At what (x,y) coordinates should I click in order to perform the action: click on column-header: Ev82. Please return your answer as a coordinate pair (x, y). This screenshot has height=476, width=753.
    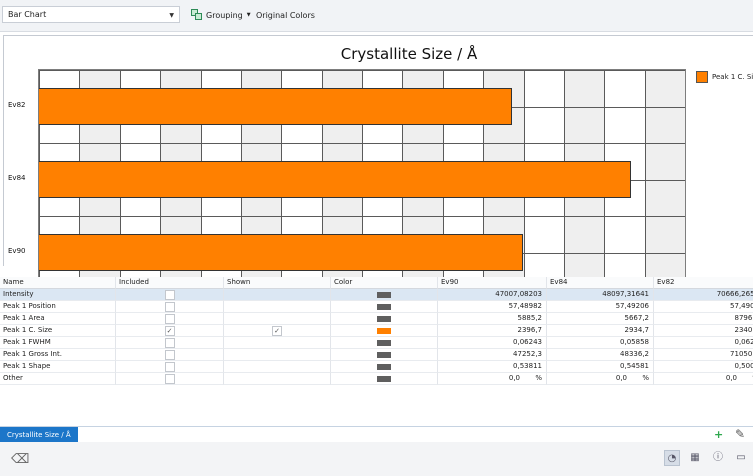
    Looking at the image, I should click on (703, 283).